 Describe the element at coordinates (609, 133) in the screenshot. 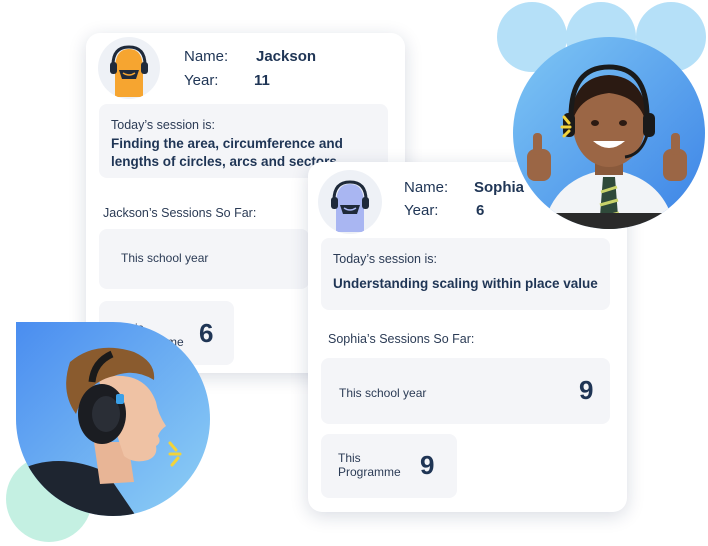

I see `sophia-photo` at that location.